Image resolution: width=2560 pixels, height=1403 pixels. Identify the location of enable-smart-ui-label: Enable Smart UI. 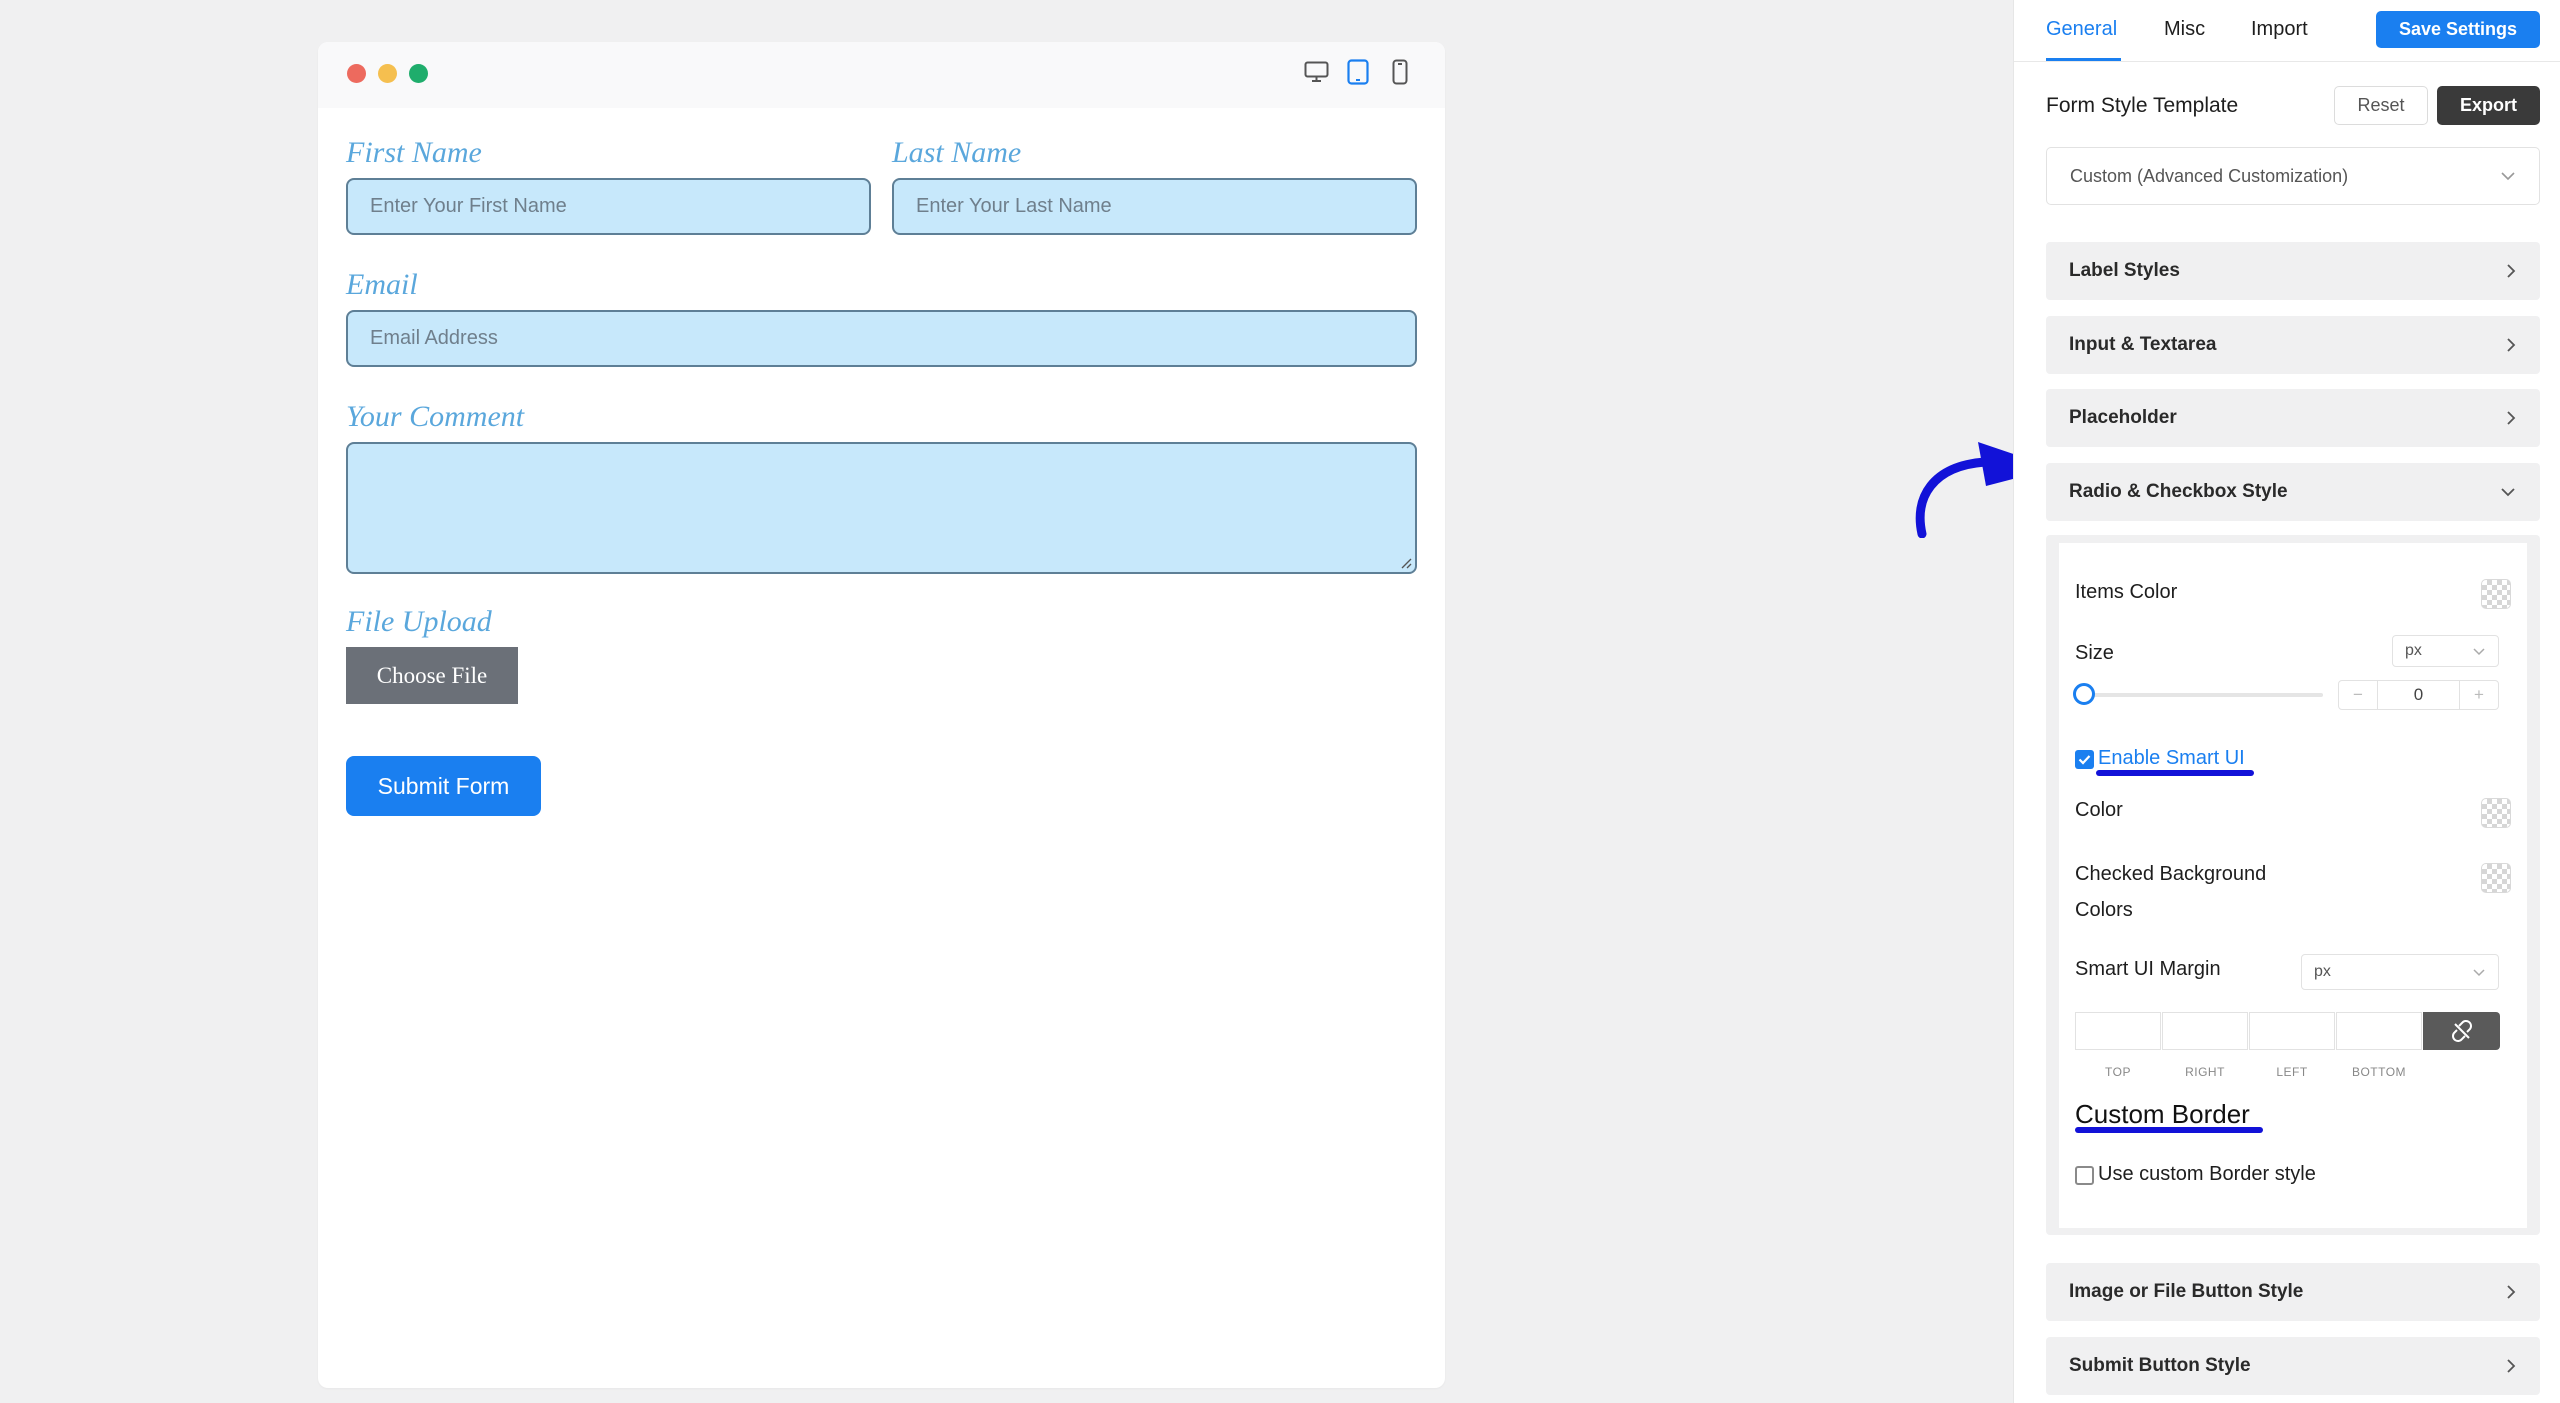
(2171, 758).